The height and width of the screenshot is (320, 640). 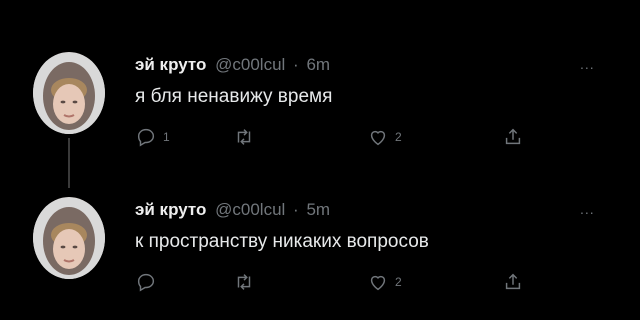 I want to click on tweet-text: к пространству никаких вопросов, so click(x=282, y=241).